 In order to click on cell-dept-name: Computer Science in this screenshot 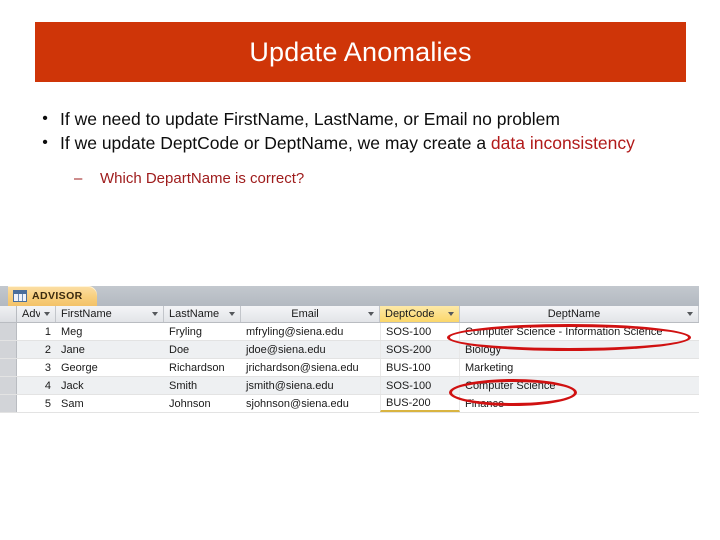, I will do `click(579, 385)`.